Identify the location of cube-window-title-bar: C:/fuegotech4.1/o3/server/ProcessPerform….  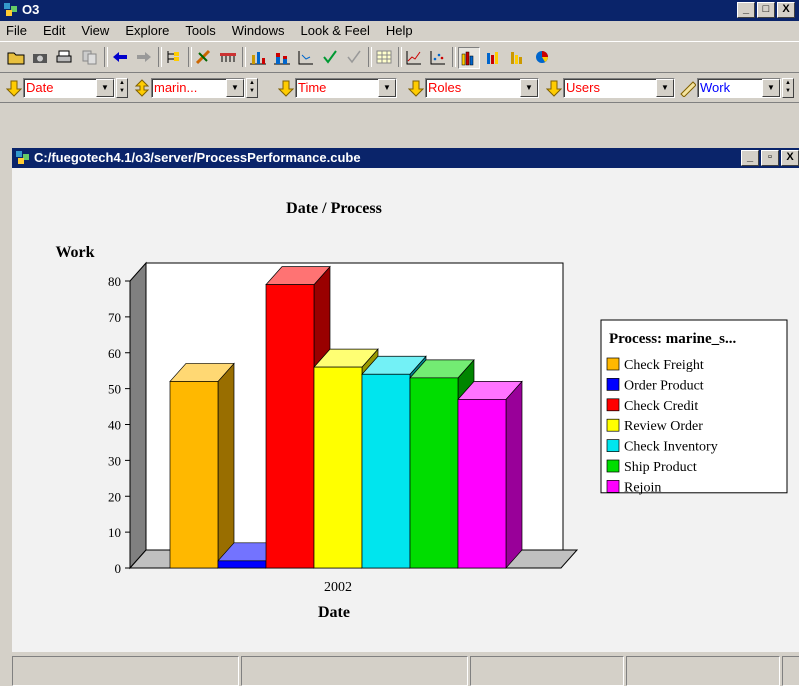
(405, 158).